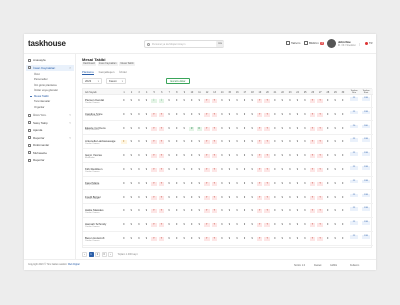  What do you see at coordinates (50, 60) in the screenshot?
I see `sidebar-item-0: Anasayfa` at bounding box center [50, 60].